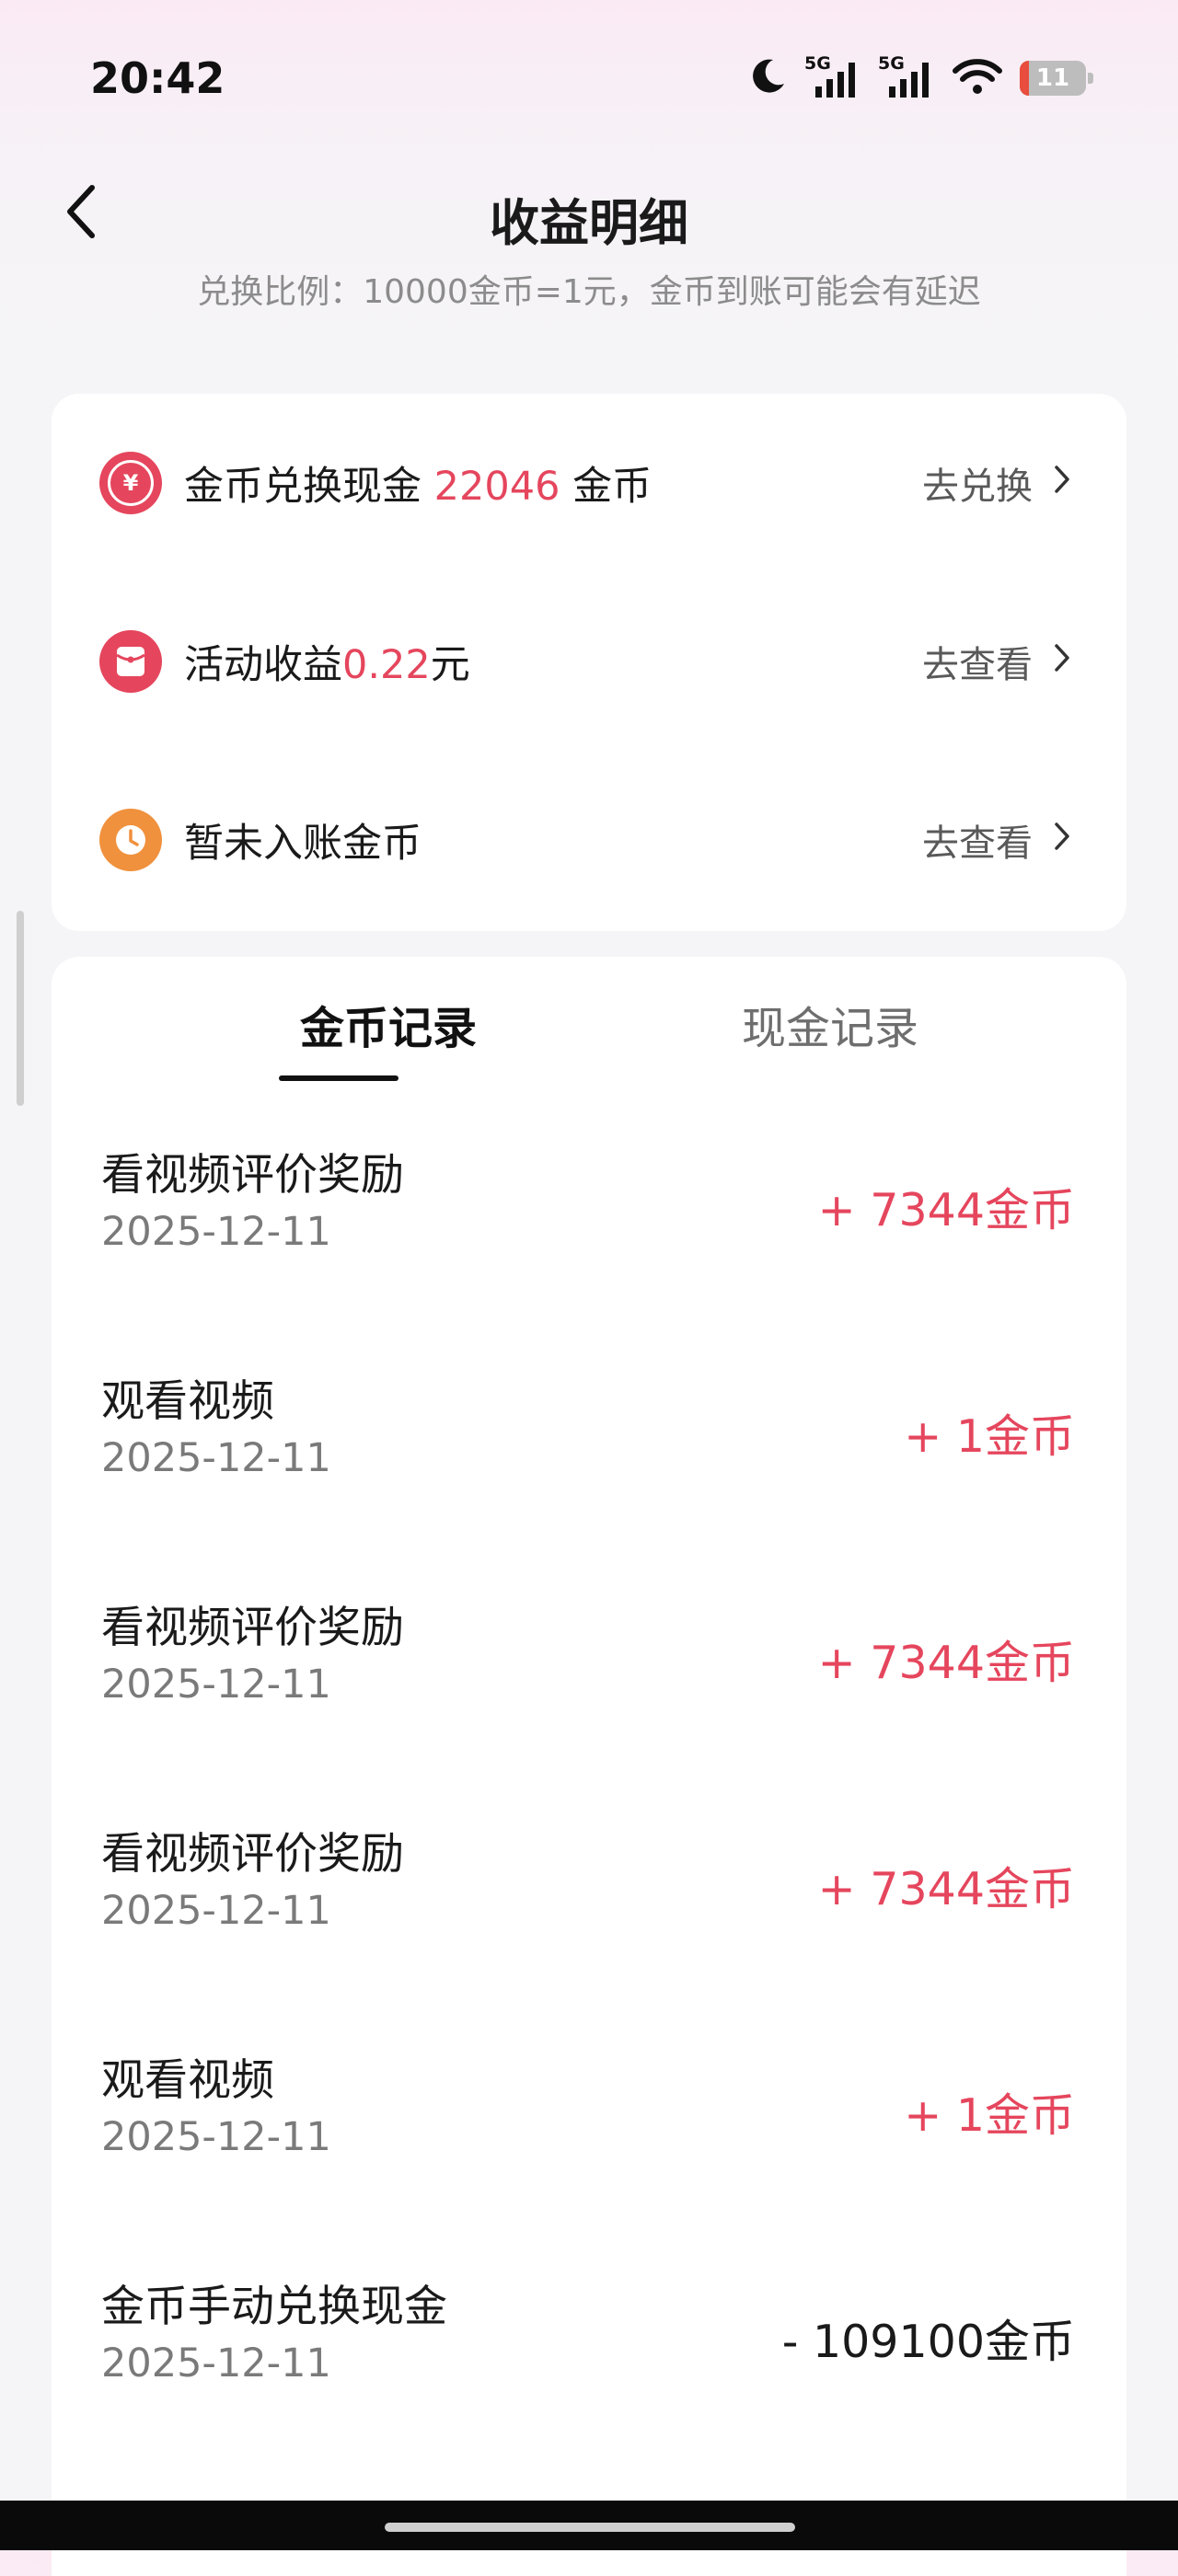  Describe the element at coordinates (338, 1078) in the screenshot. I see `active-tab-underline` at that location.